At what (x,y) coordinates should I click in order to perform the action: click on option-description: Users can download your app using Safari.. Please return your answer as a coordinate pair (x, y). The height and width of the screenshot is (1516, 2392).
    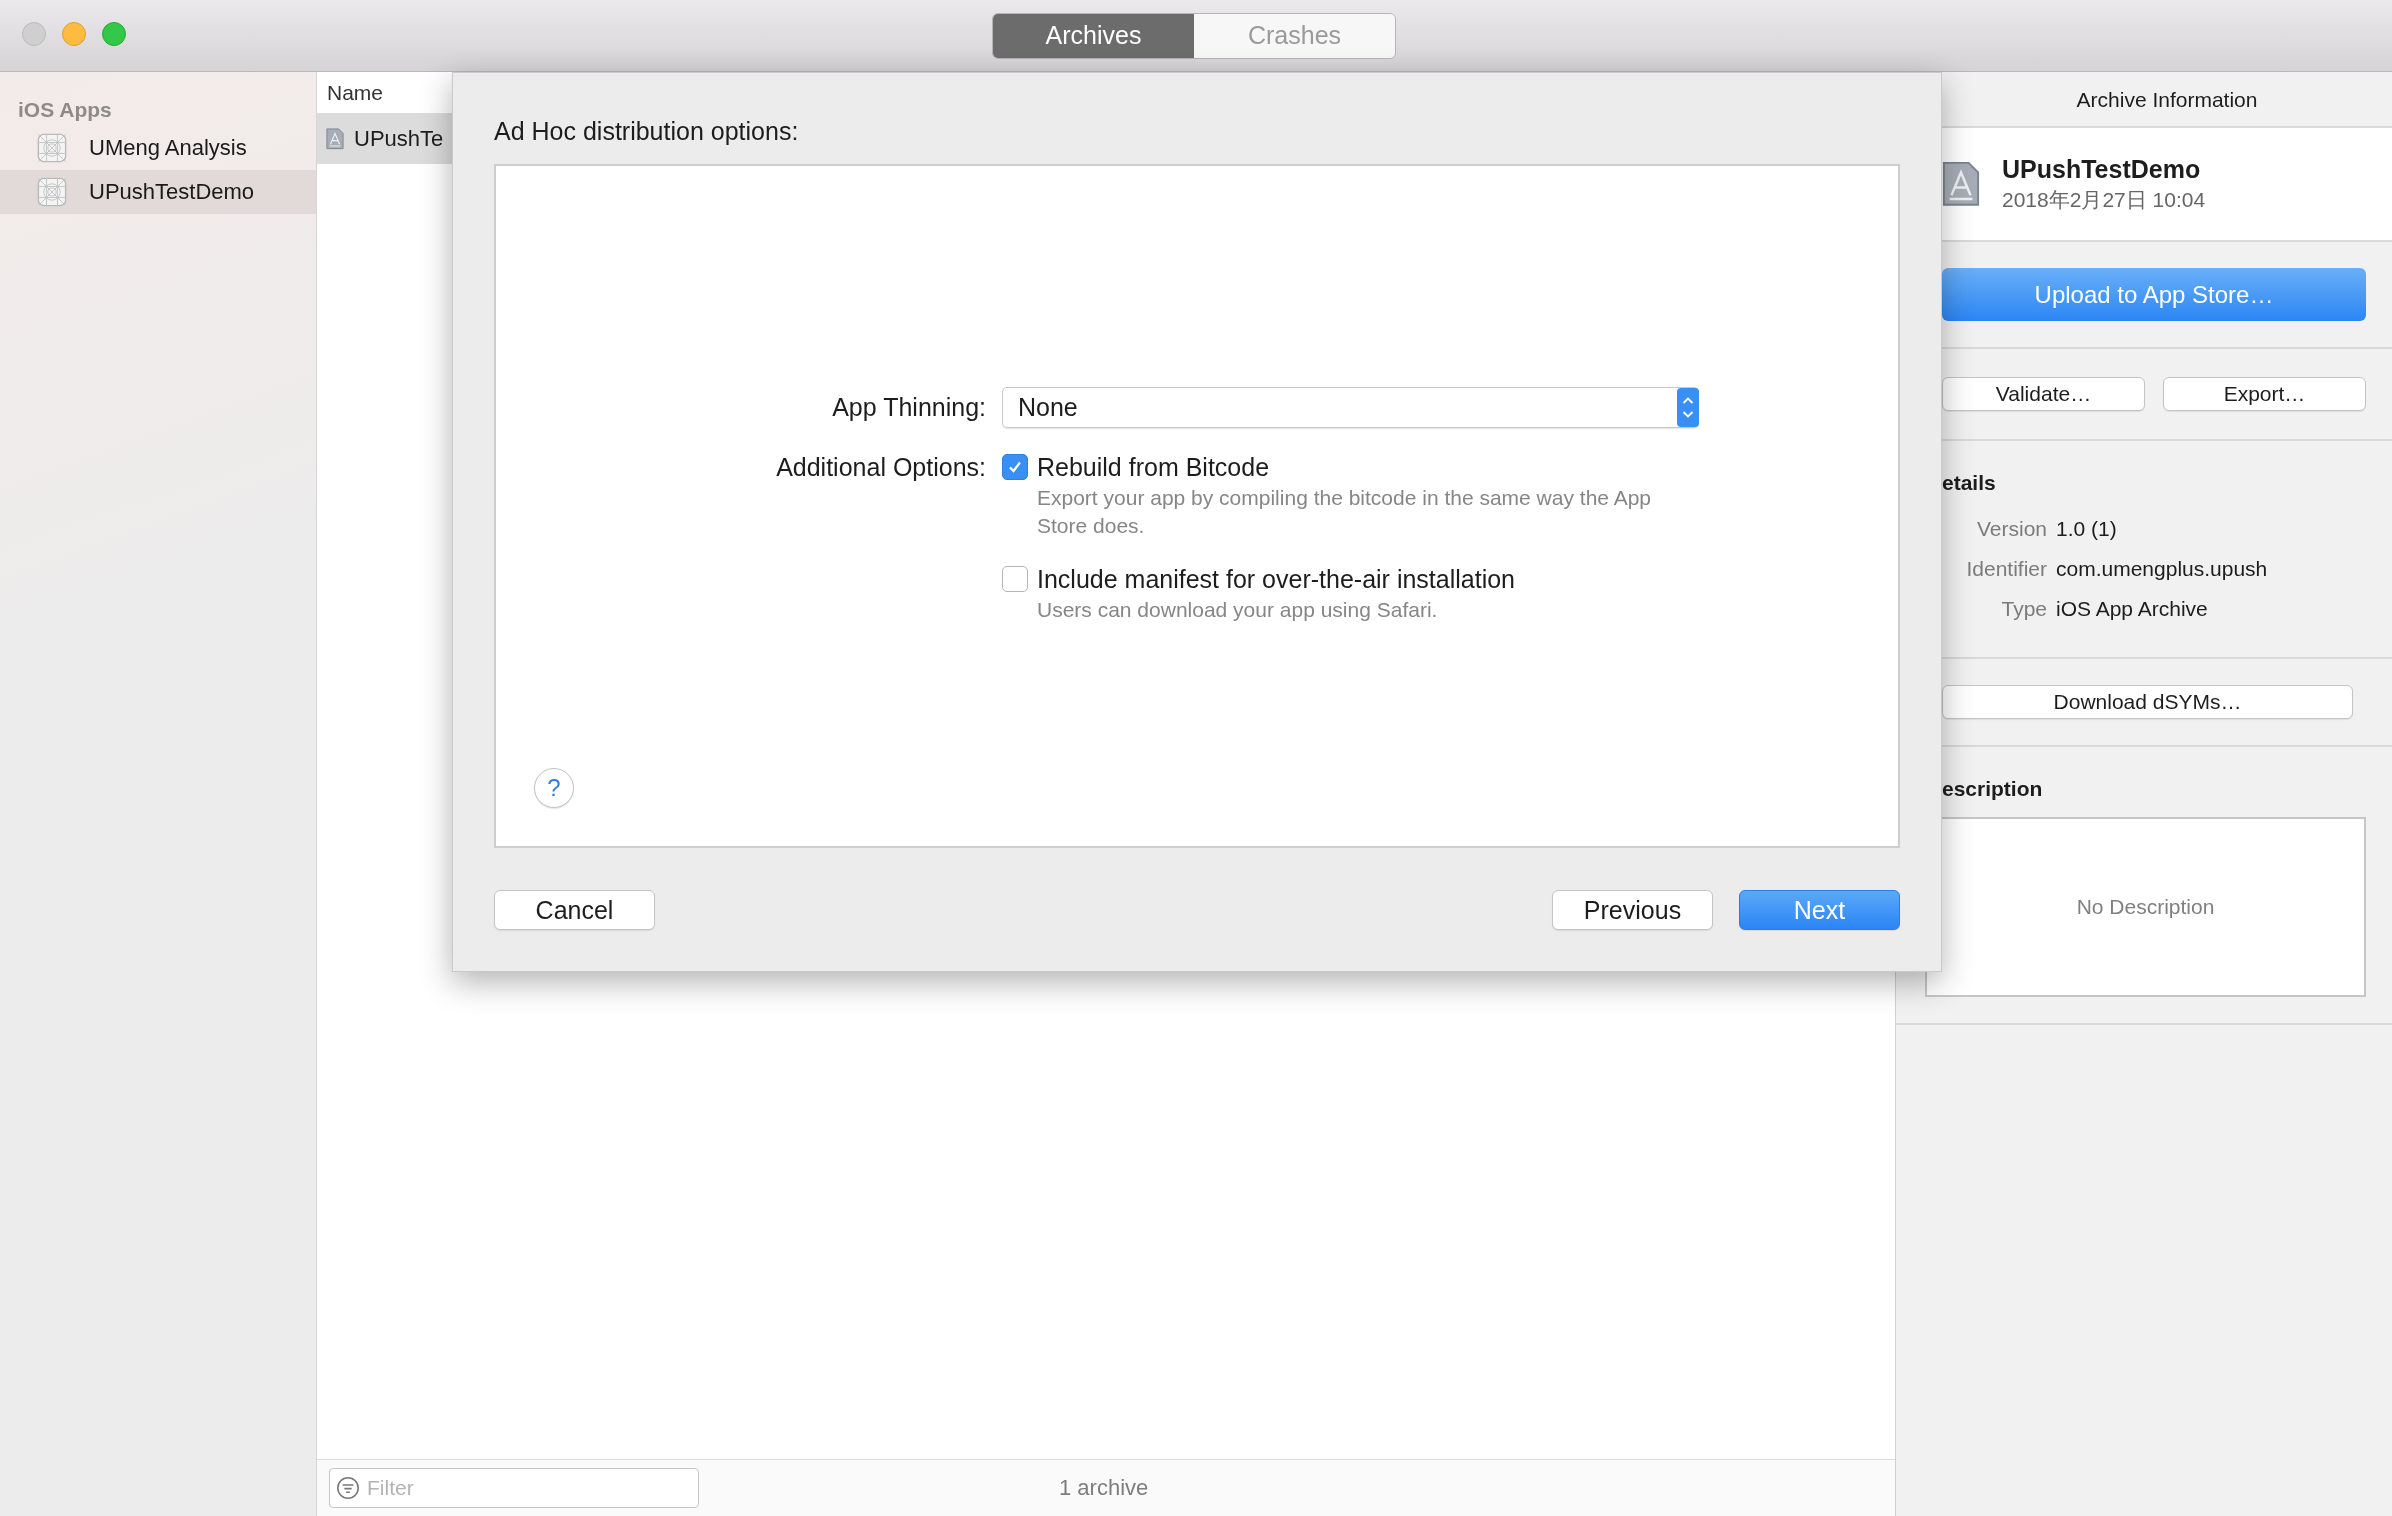
    Looking at the image, I should click on (1238, 610).